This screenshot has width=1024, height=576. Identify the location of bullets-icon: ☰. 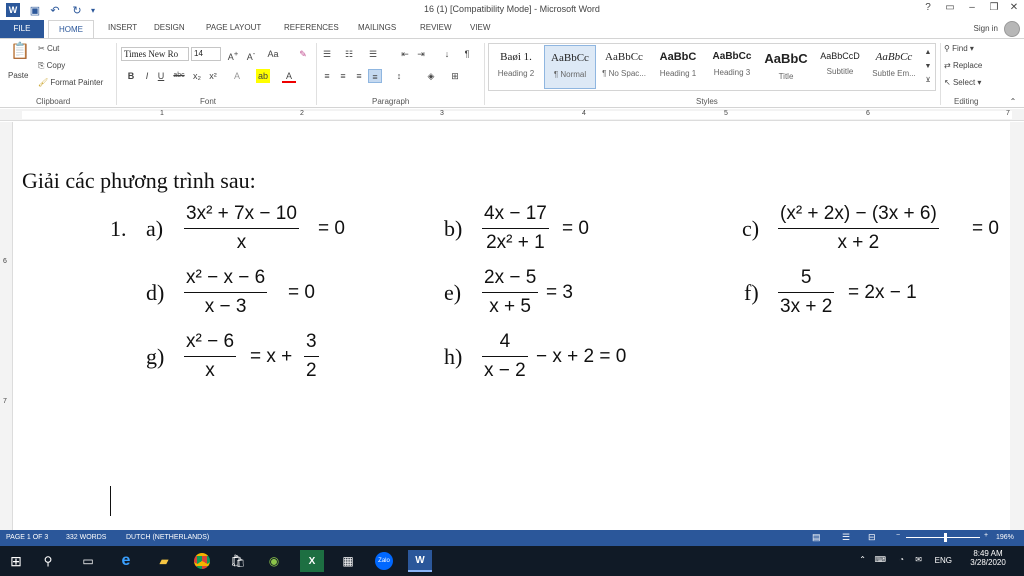
(327, 54).